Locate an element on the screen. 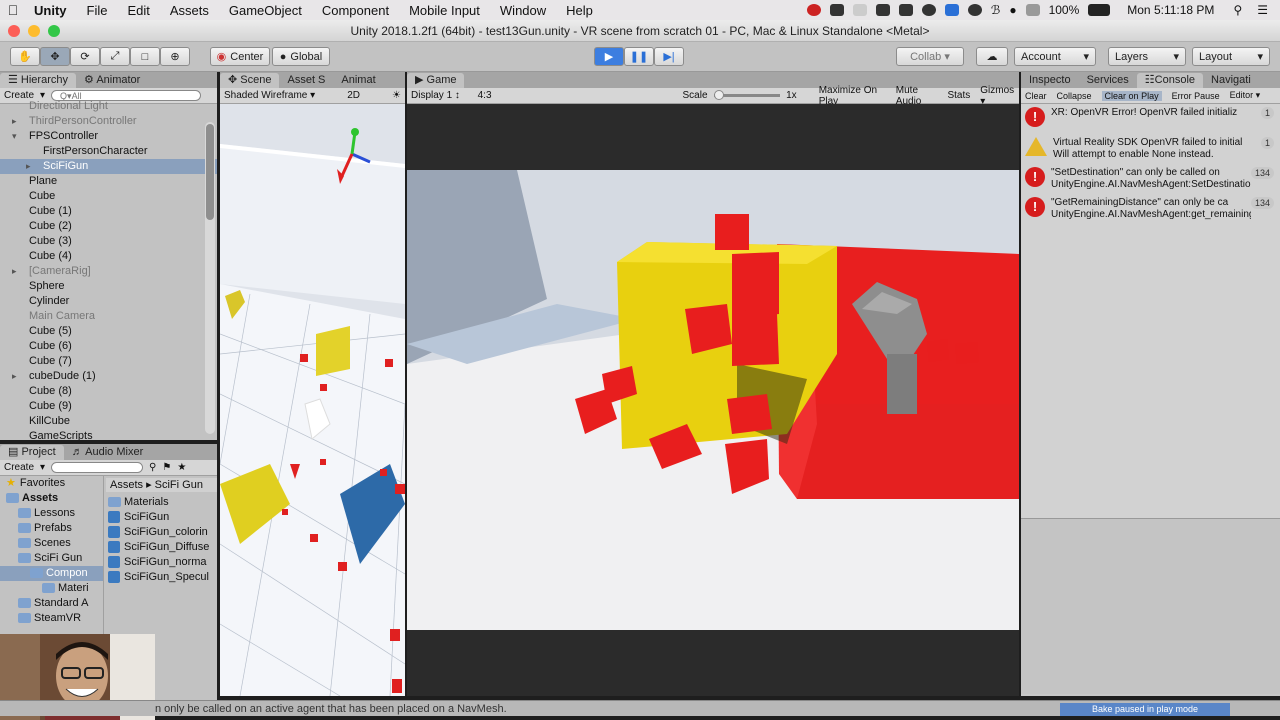 This screenshot has height=720, width=1280. rect-tool-button: □ is located at coordinates (145, 56).